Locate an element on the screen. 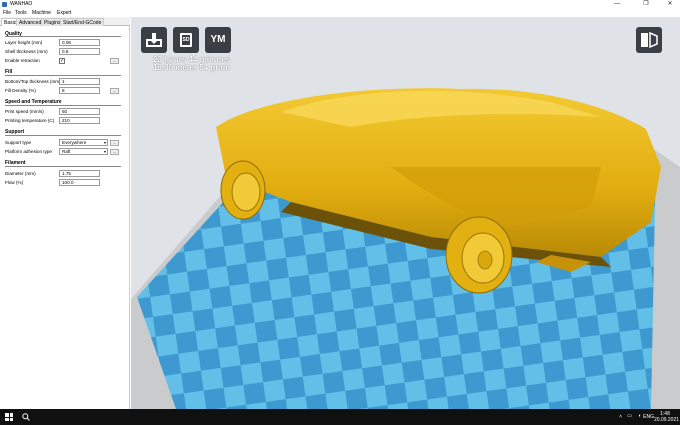 This screenshot has height=425, width=680. windows-start-icon is located at coordinates (9, 417).